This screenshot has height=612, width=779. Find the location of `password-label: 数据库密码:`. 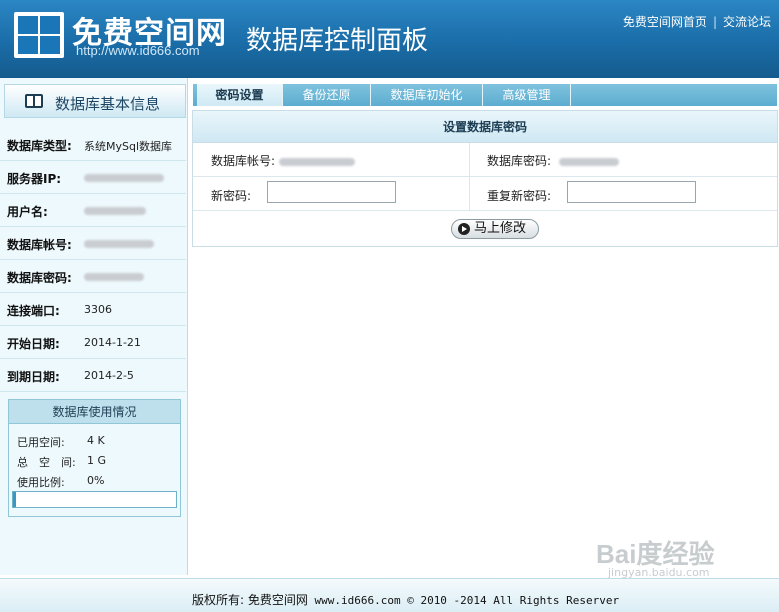

password-label: 数据库密码: is located at coordinates (519, 161).